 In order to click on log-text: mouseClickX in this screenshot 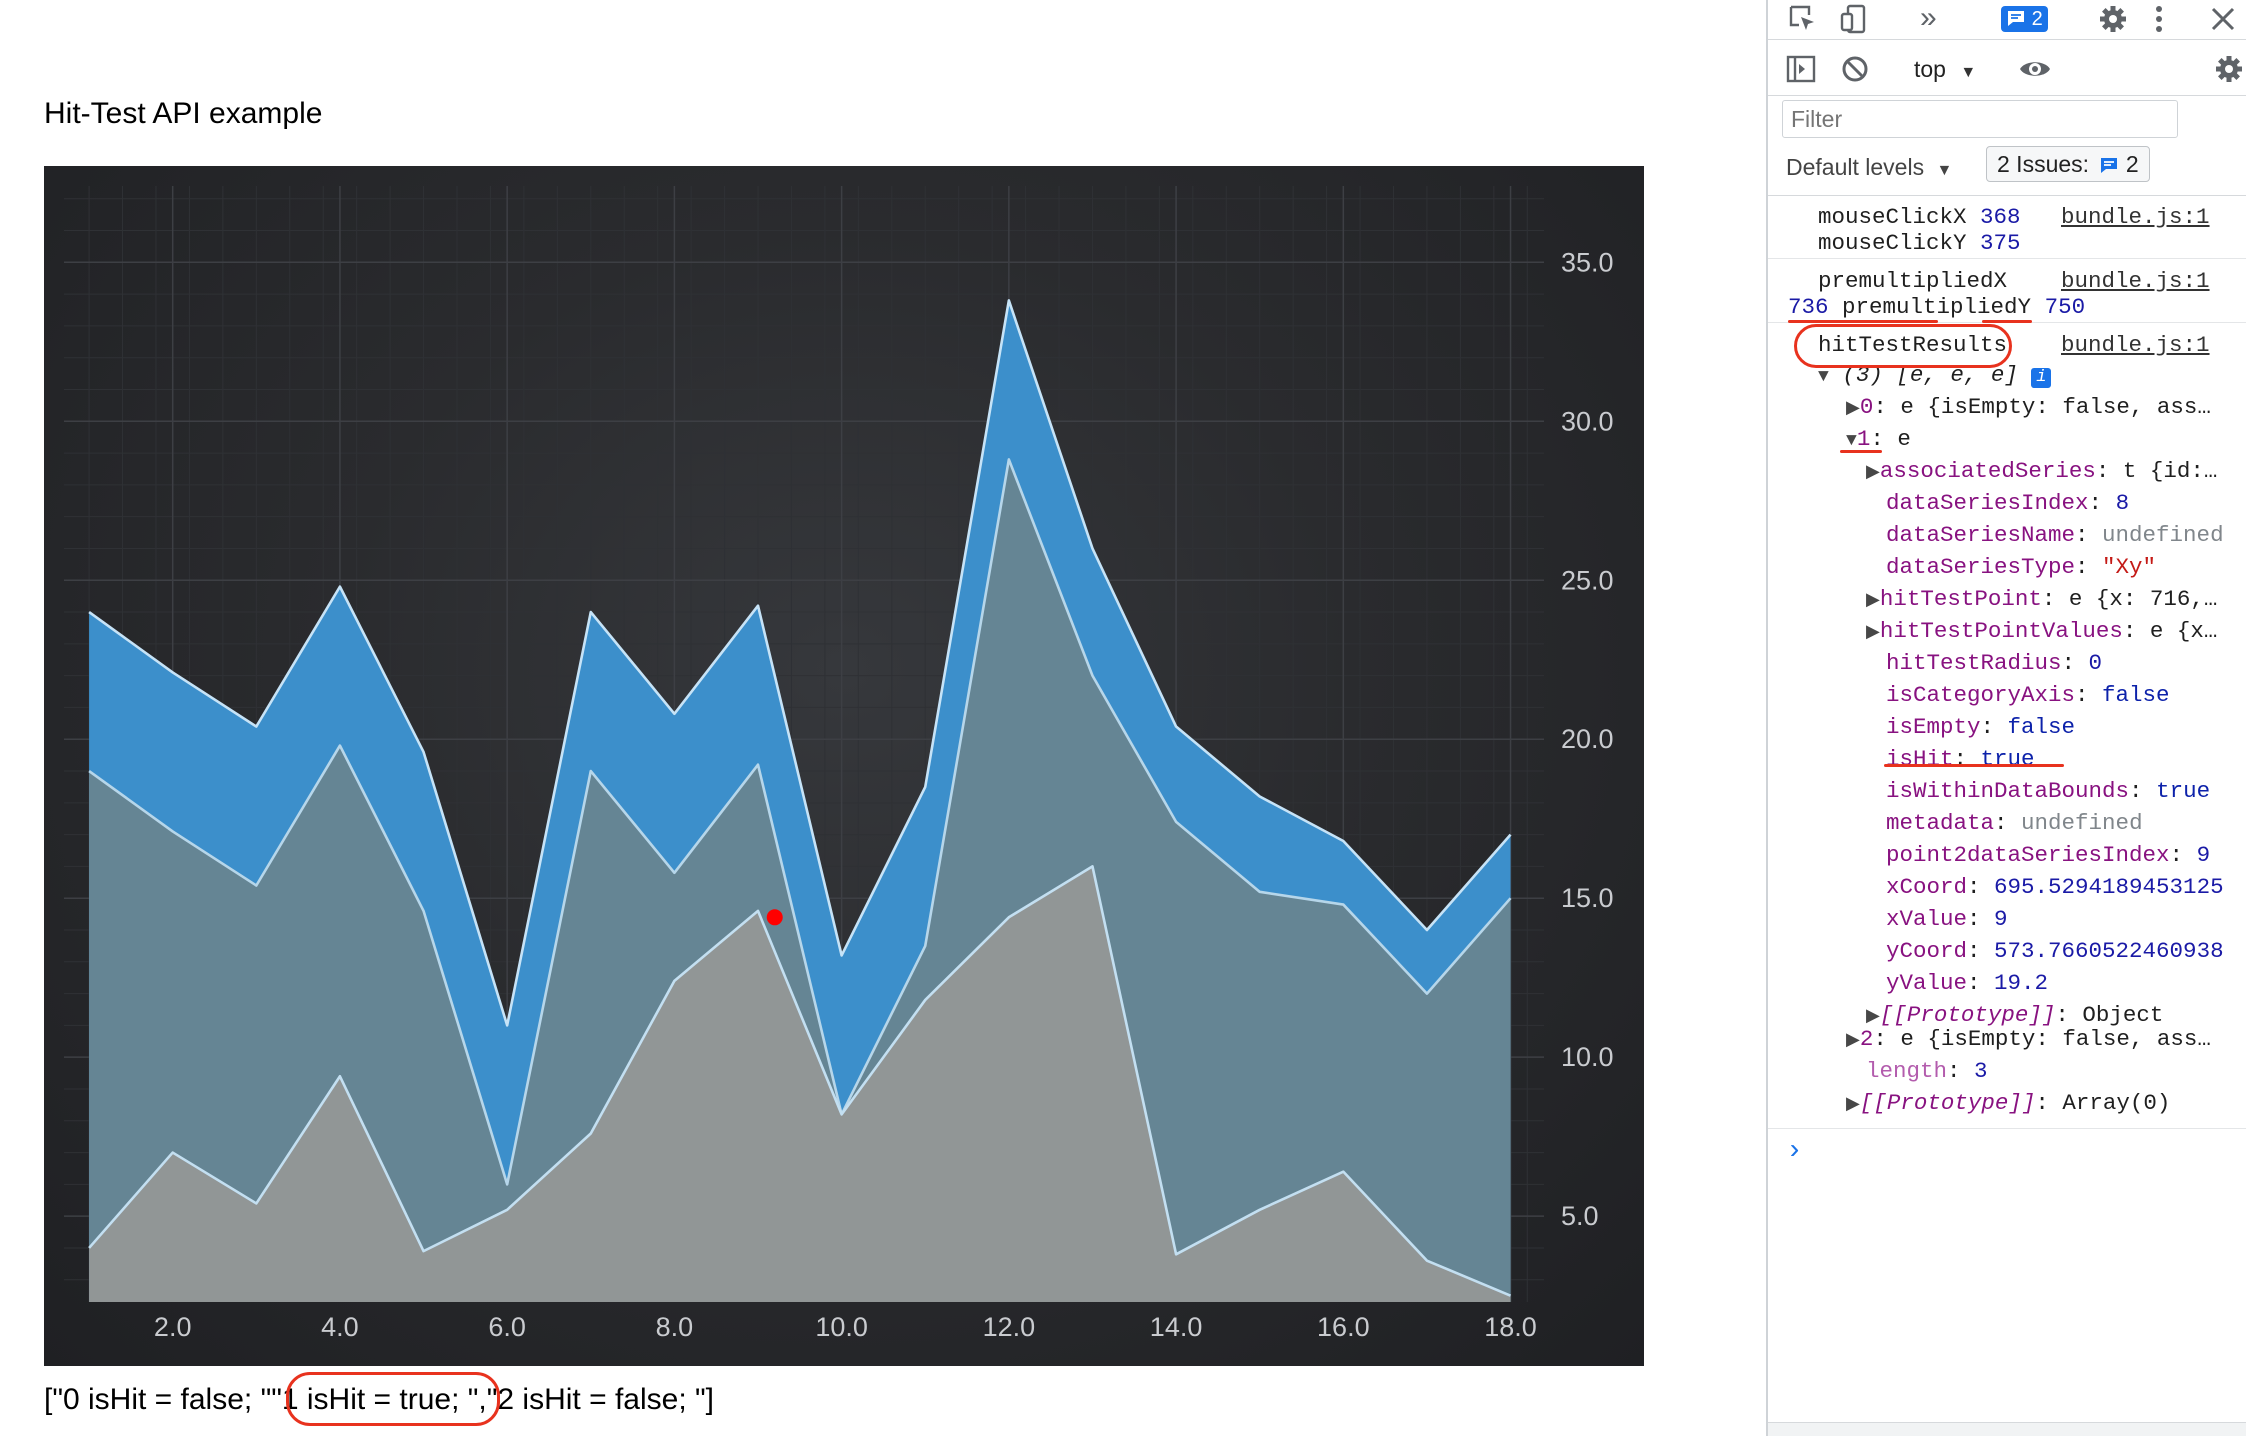, I will do `click(1899, 217)`.